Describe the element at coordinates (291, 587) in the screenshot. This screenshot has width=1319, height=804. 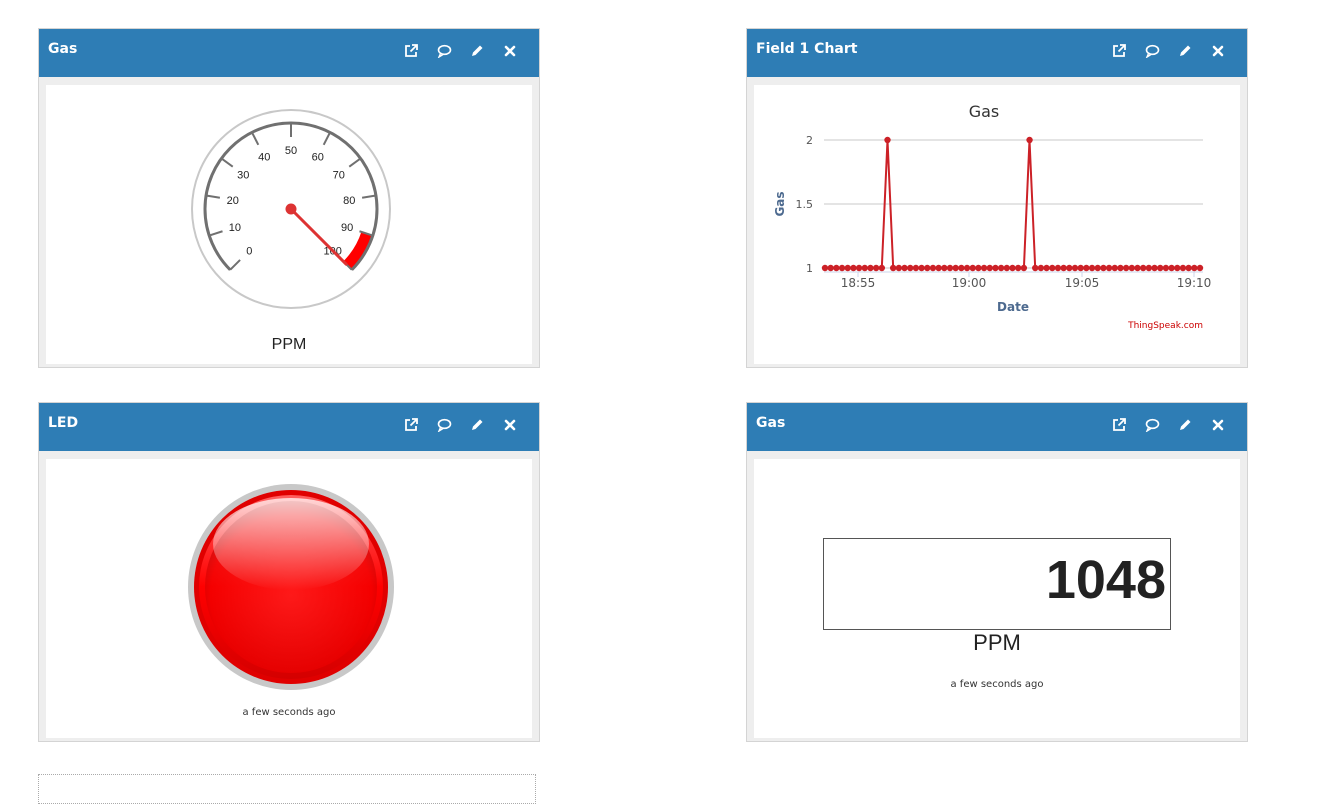
I see `led-indicator` at that location.